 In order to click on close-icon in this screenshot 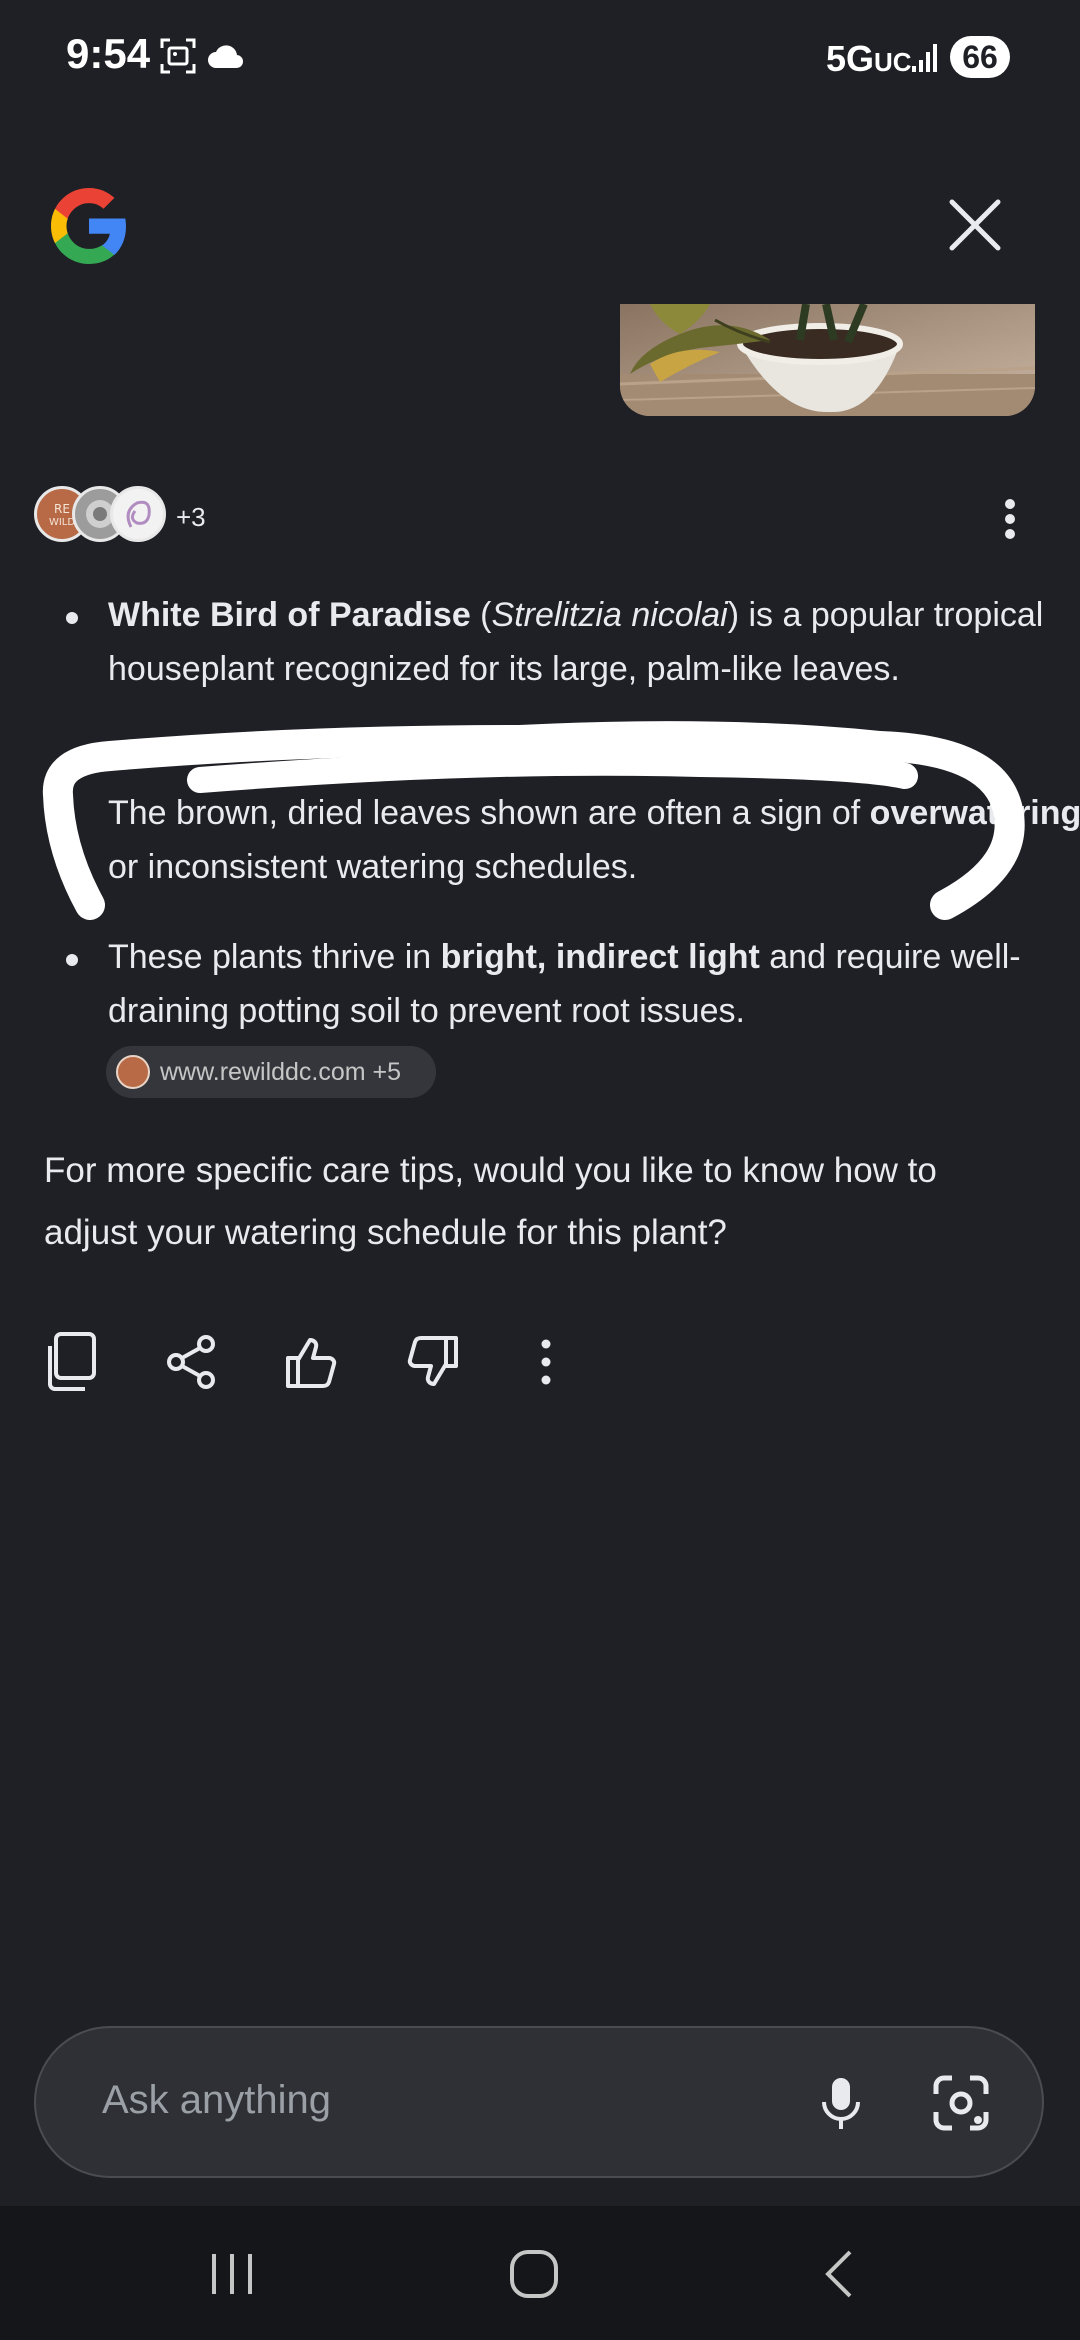, I will do `click(975, 225)`.